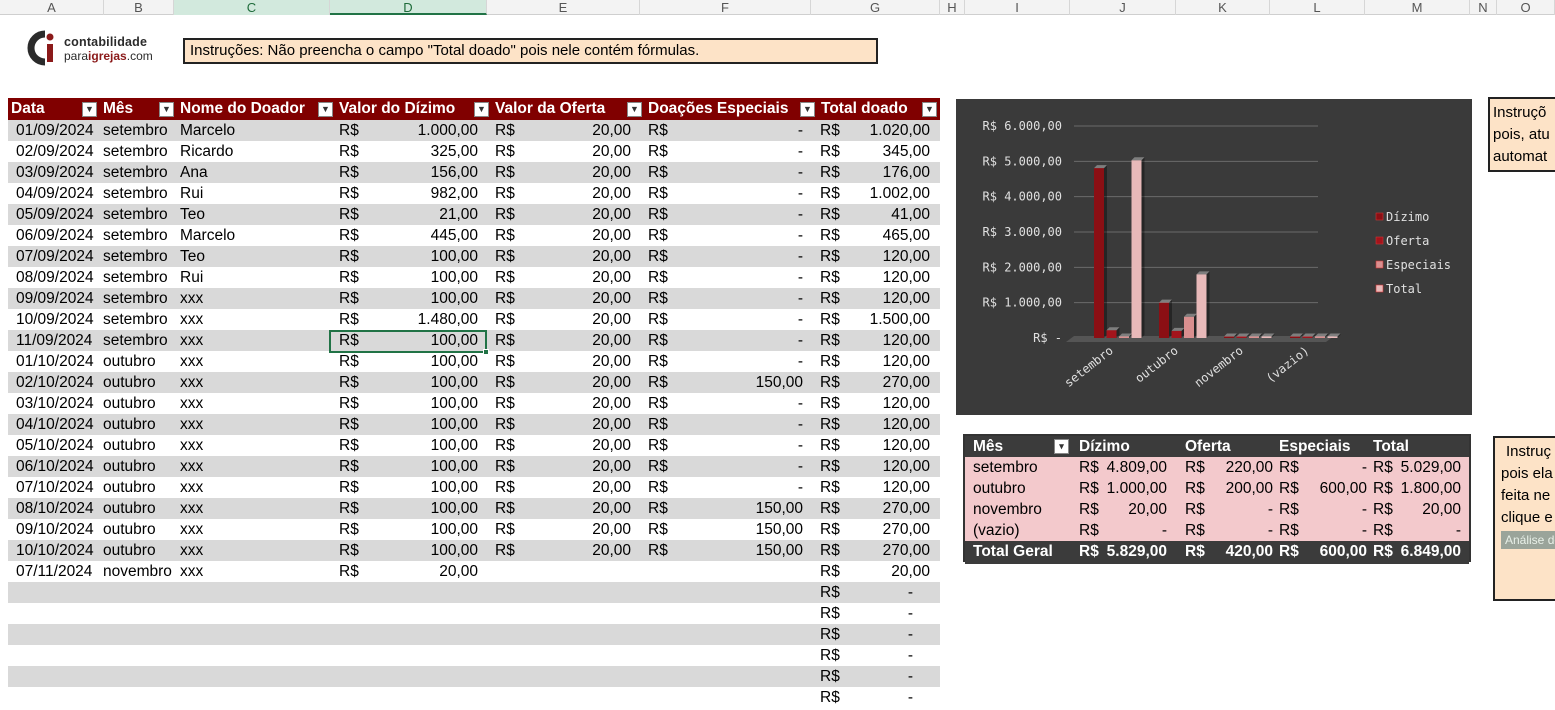 This screenshot has height=710, width=1555. I want to click on column-header-g: G, so click(875, 7).